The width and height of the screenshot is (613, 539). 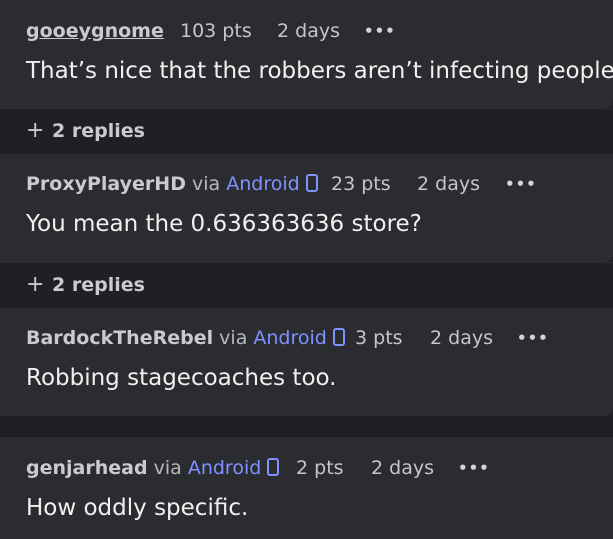 What do you see at coordinates (361, 184) in the screenshot?
I see `points: 23 pts` at bounding box center [361, 184].